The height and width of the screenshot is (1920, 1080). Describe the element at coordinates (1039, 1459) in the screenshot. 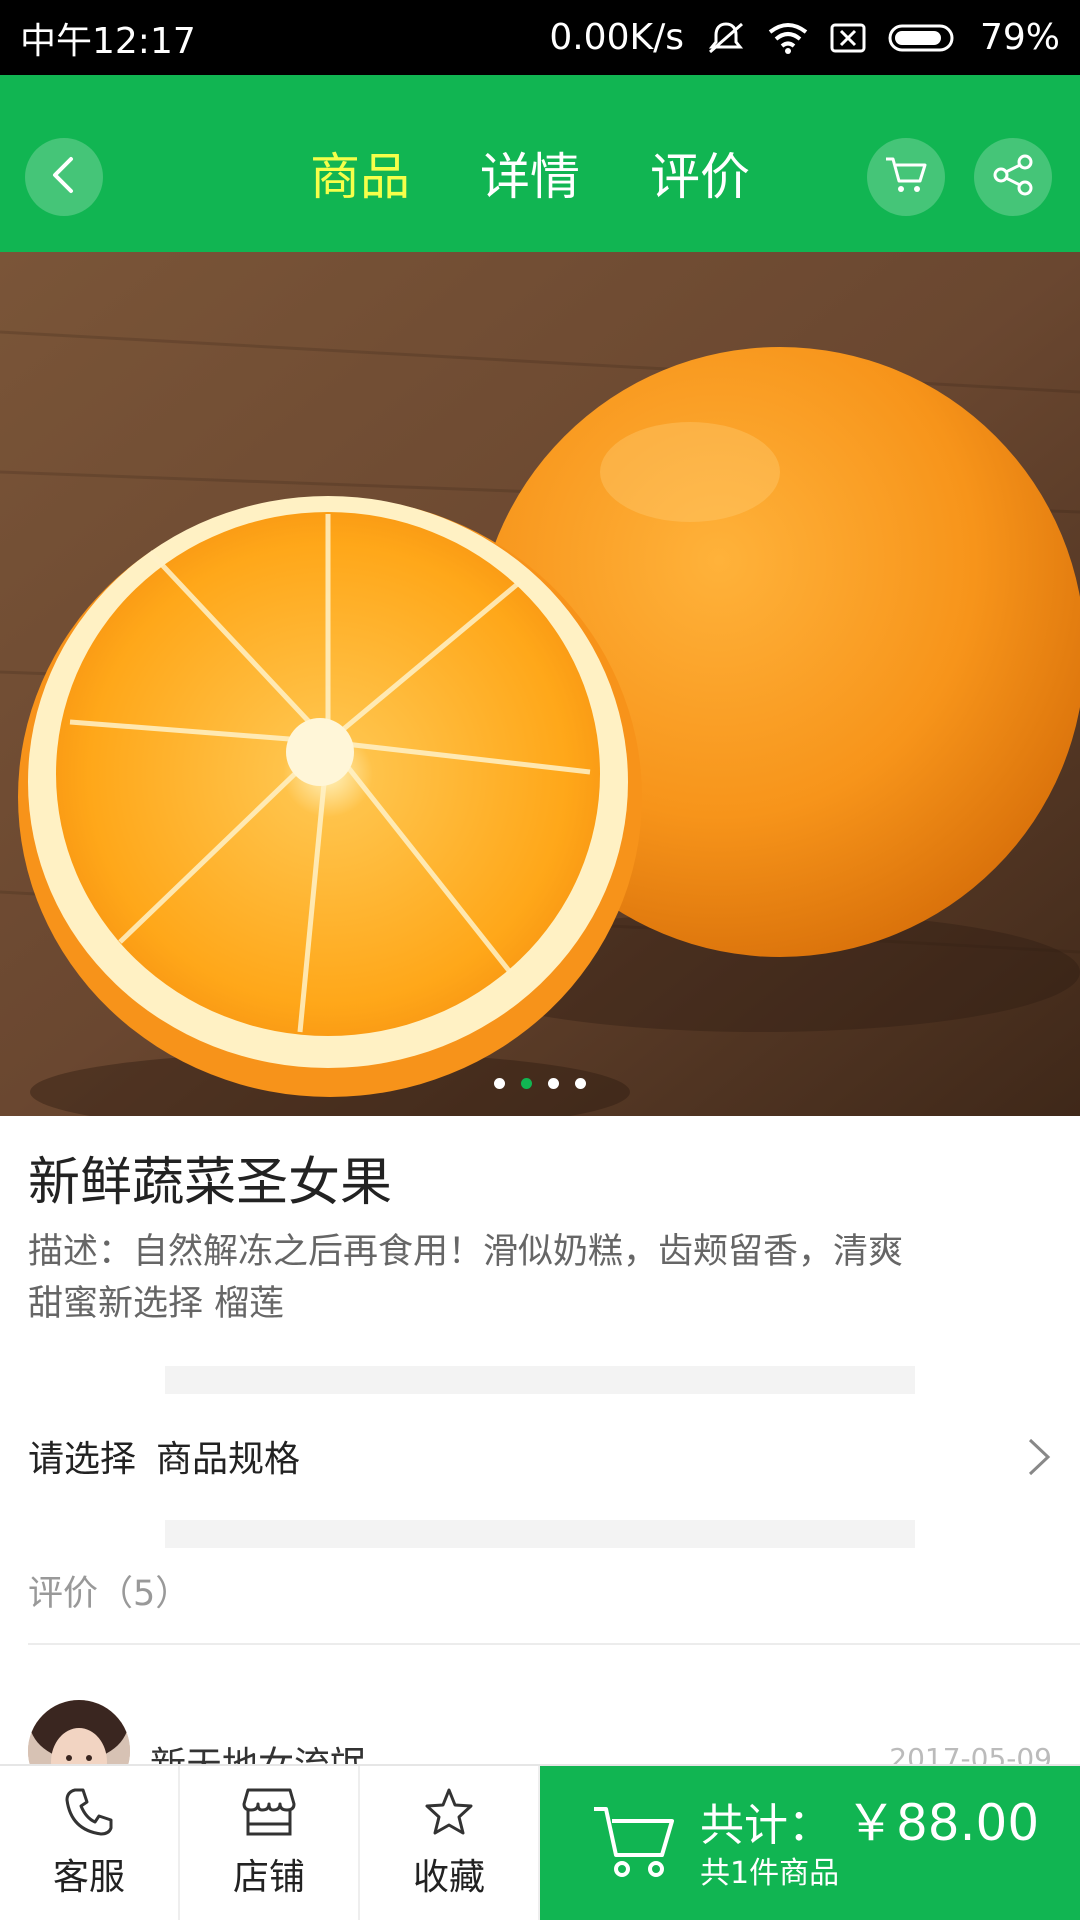

I see `chevron-right-icon` at that location.